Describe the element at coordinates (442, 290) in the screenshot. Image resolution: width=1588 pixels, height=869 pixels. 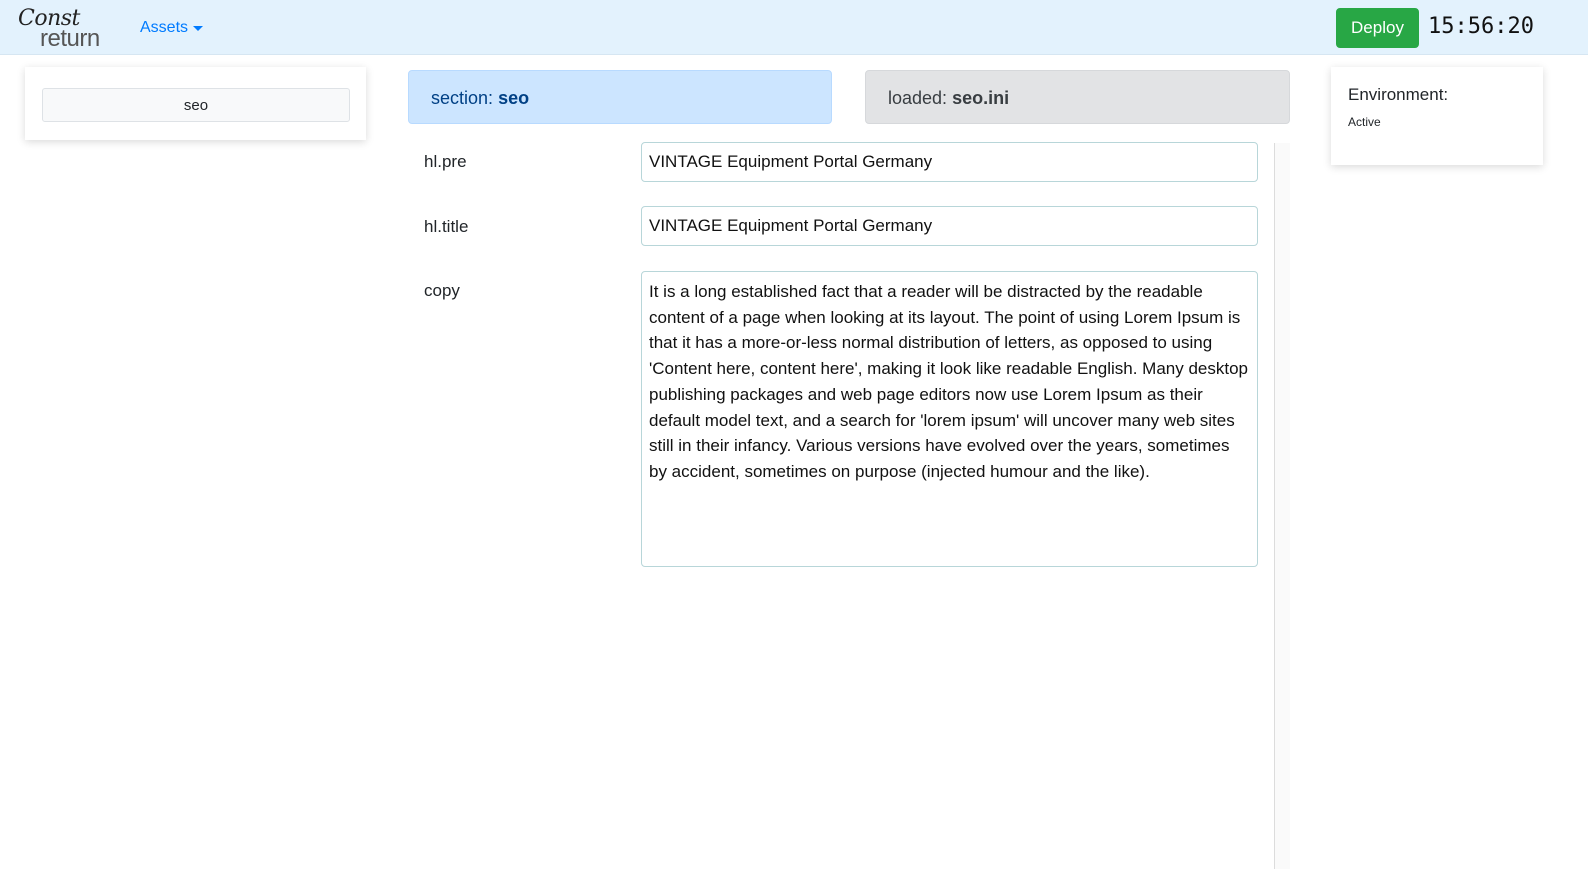
I see `field-label-copy: copy` at that location.